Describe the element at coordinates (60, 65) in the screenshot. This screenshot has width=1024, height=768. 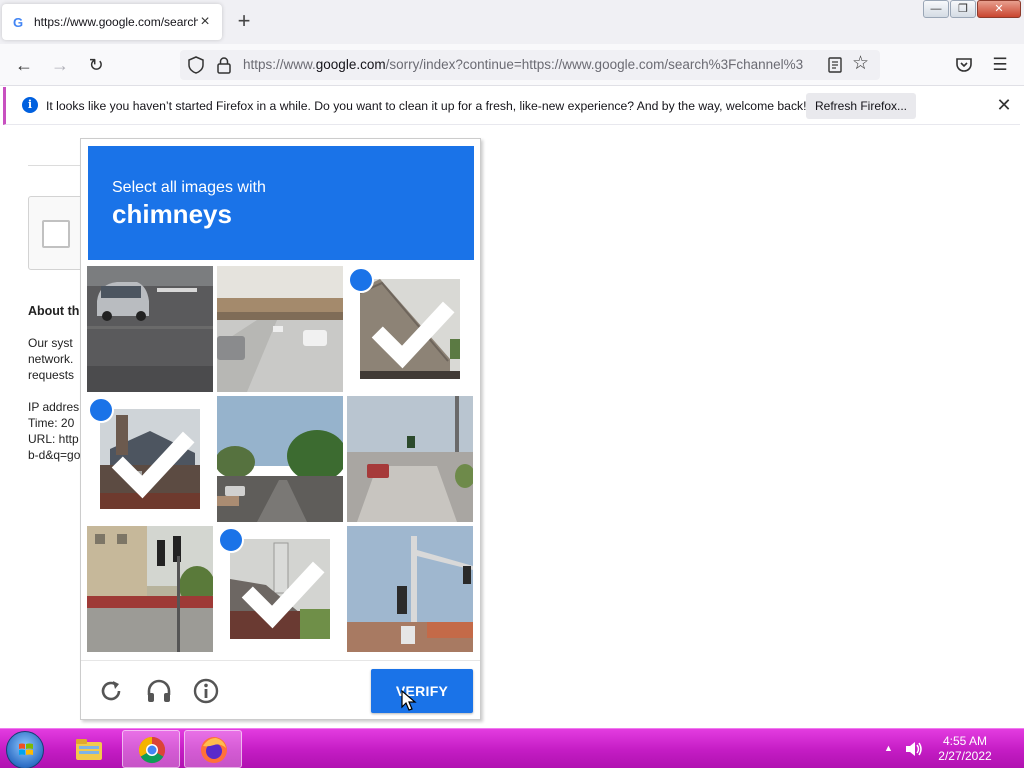
I see `forward-icon: →` at that location.